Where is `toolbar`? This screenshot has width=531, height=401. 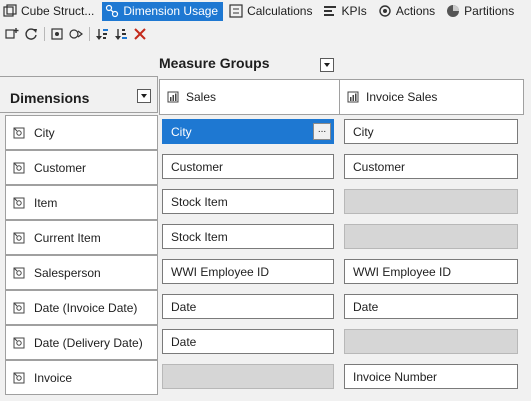
toolbar is located at coordinates (265, 34).